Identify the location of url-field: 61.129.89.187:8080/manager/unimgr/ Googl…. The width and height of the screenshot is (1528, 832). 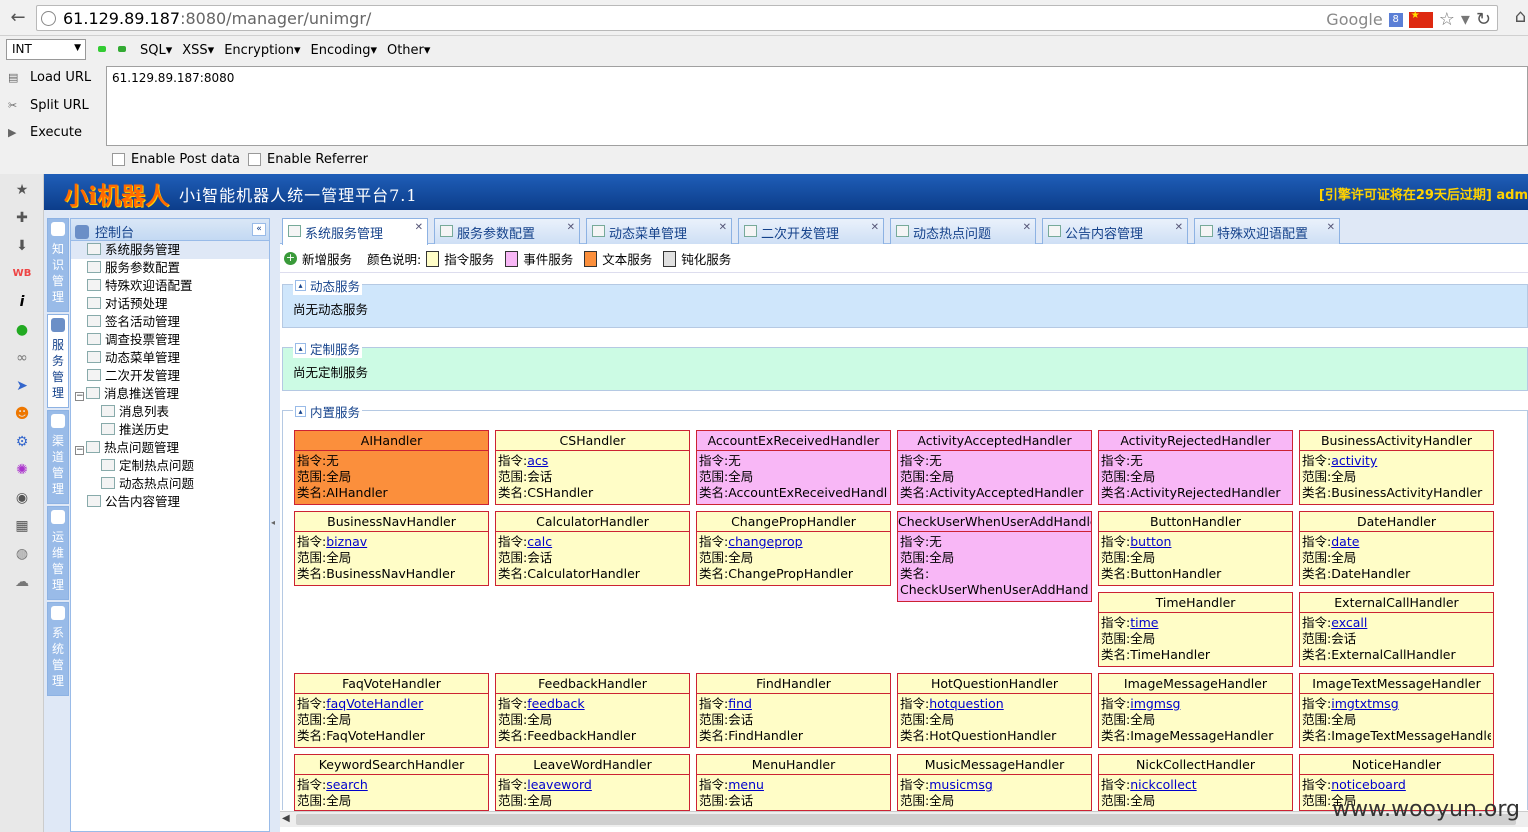
(767, 18).